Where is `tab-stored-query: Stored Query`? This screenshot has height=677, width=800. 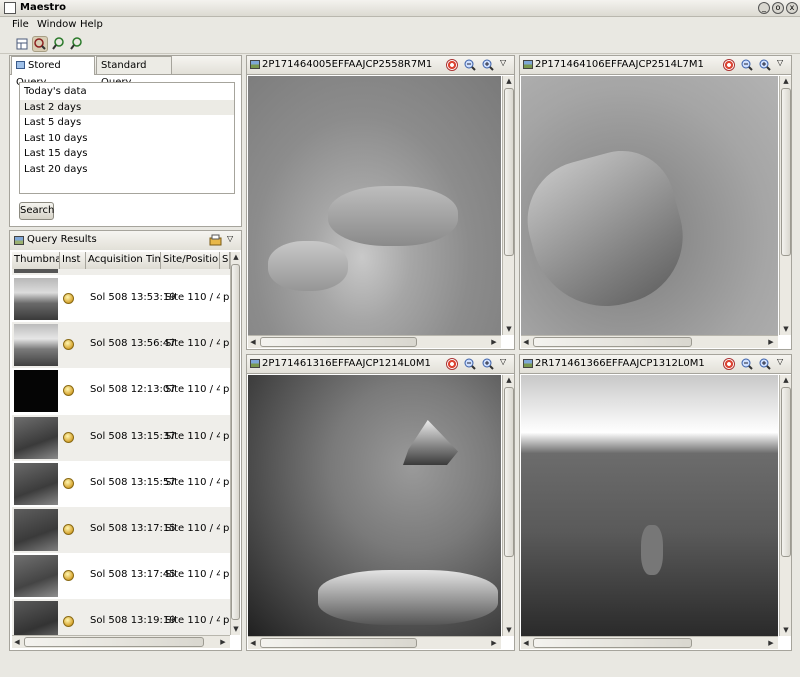
tab-stored-query: Stored Query is located at coordinates (53, 72).